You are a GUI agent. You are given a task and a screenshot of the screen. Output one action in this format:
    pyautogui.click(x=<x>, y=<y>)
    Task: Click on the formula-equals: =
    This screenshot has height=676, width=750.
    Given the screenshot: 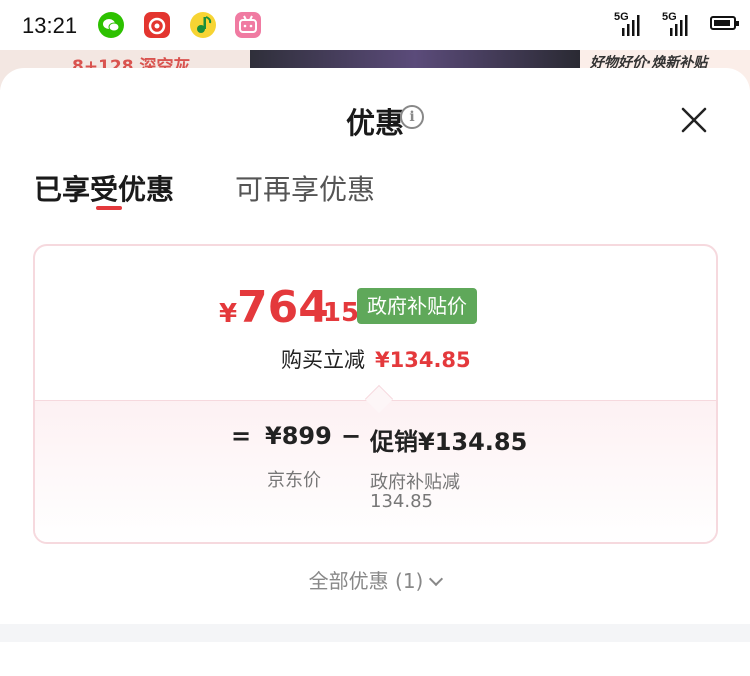 What is the action you would take?
    pyautogui.click(x=241, y=436)
    